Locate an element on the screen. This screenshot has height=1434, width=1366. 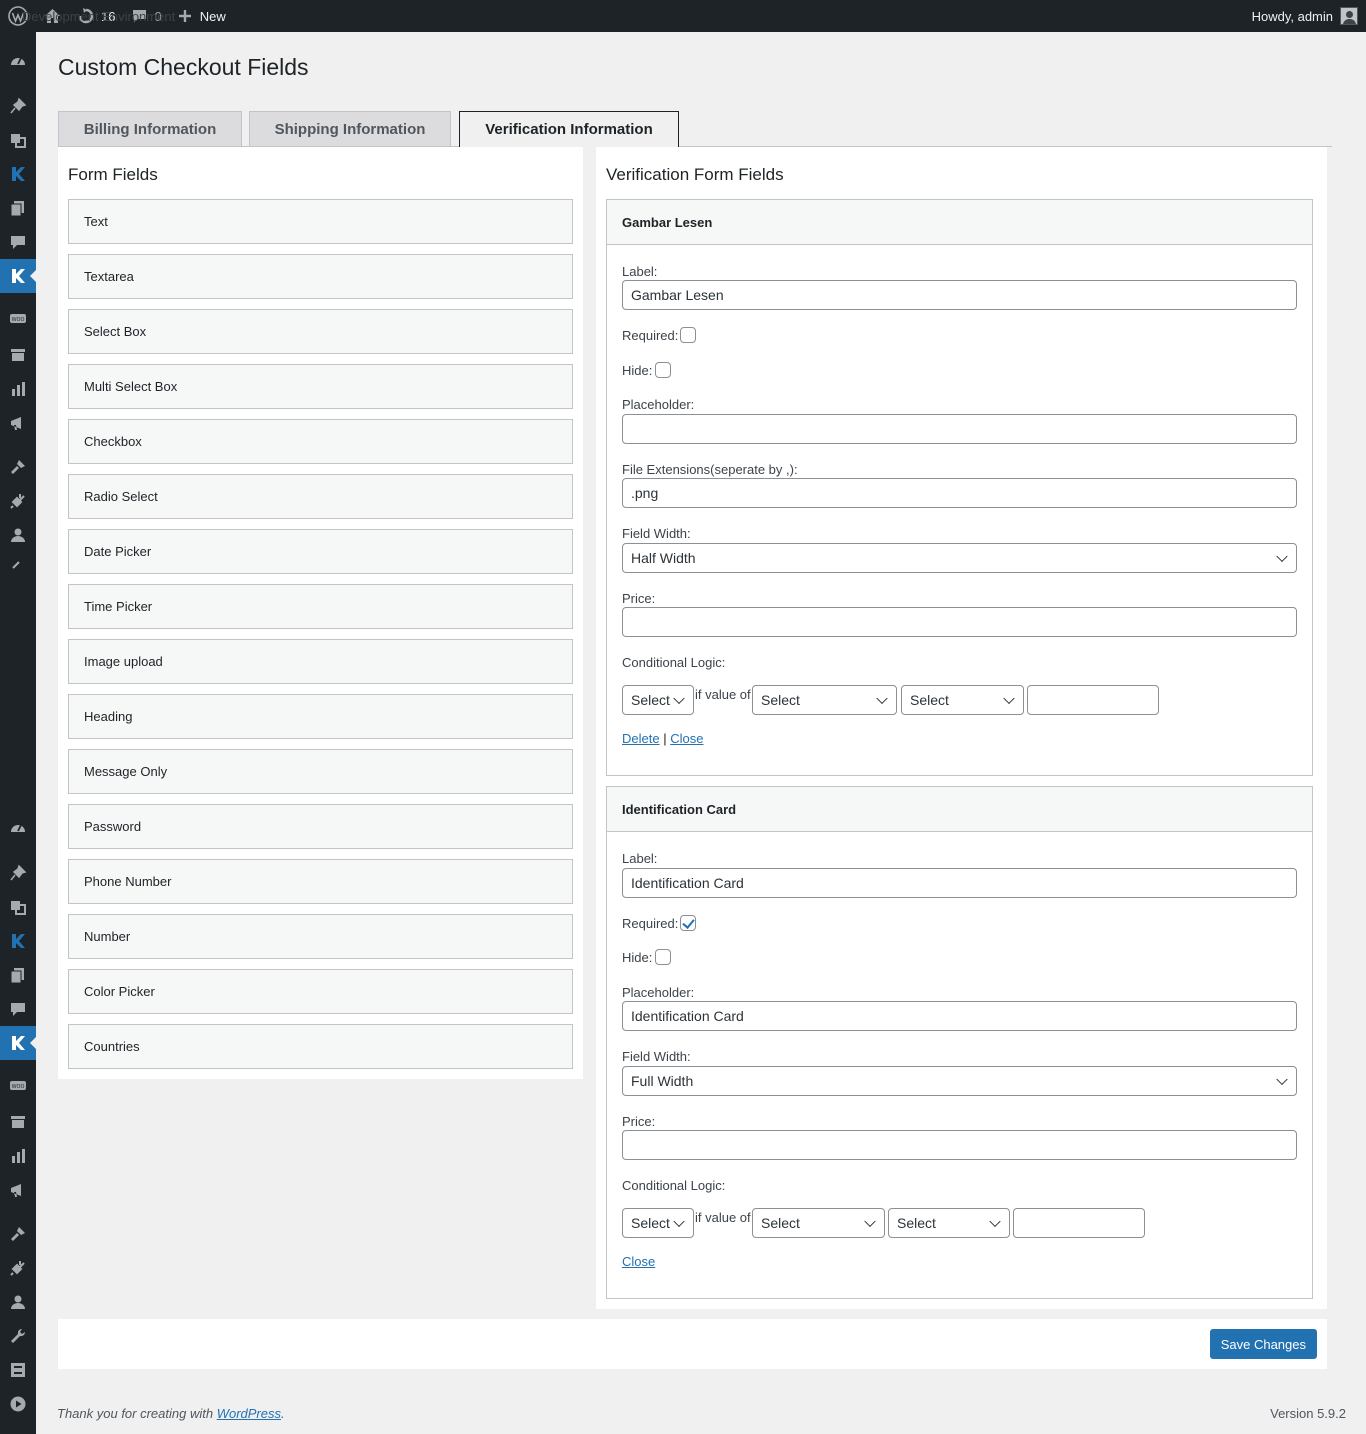
howdy-label: Howdy, admin is located at coordinates (1292, 16).